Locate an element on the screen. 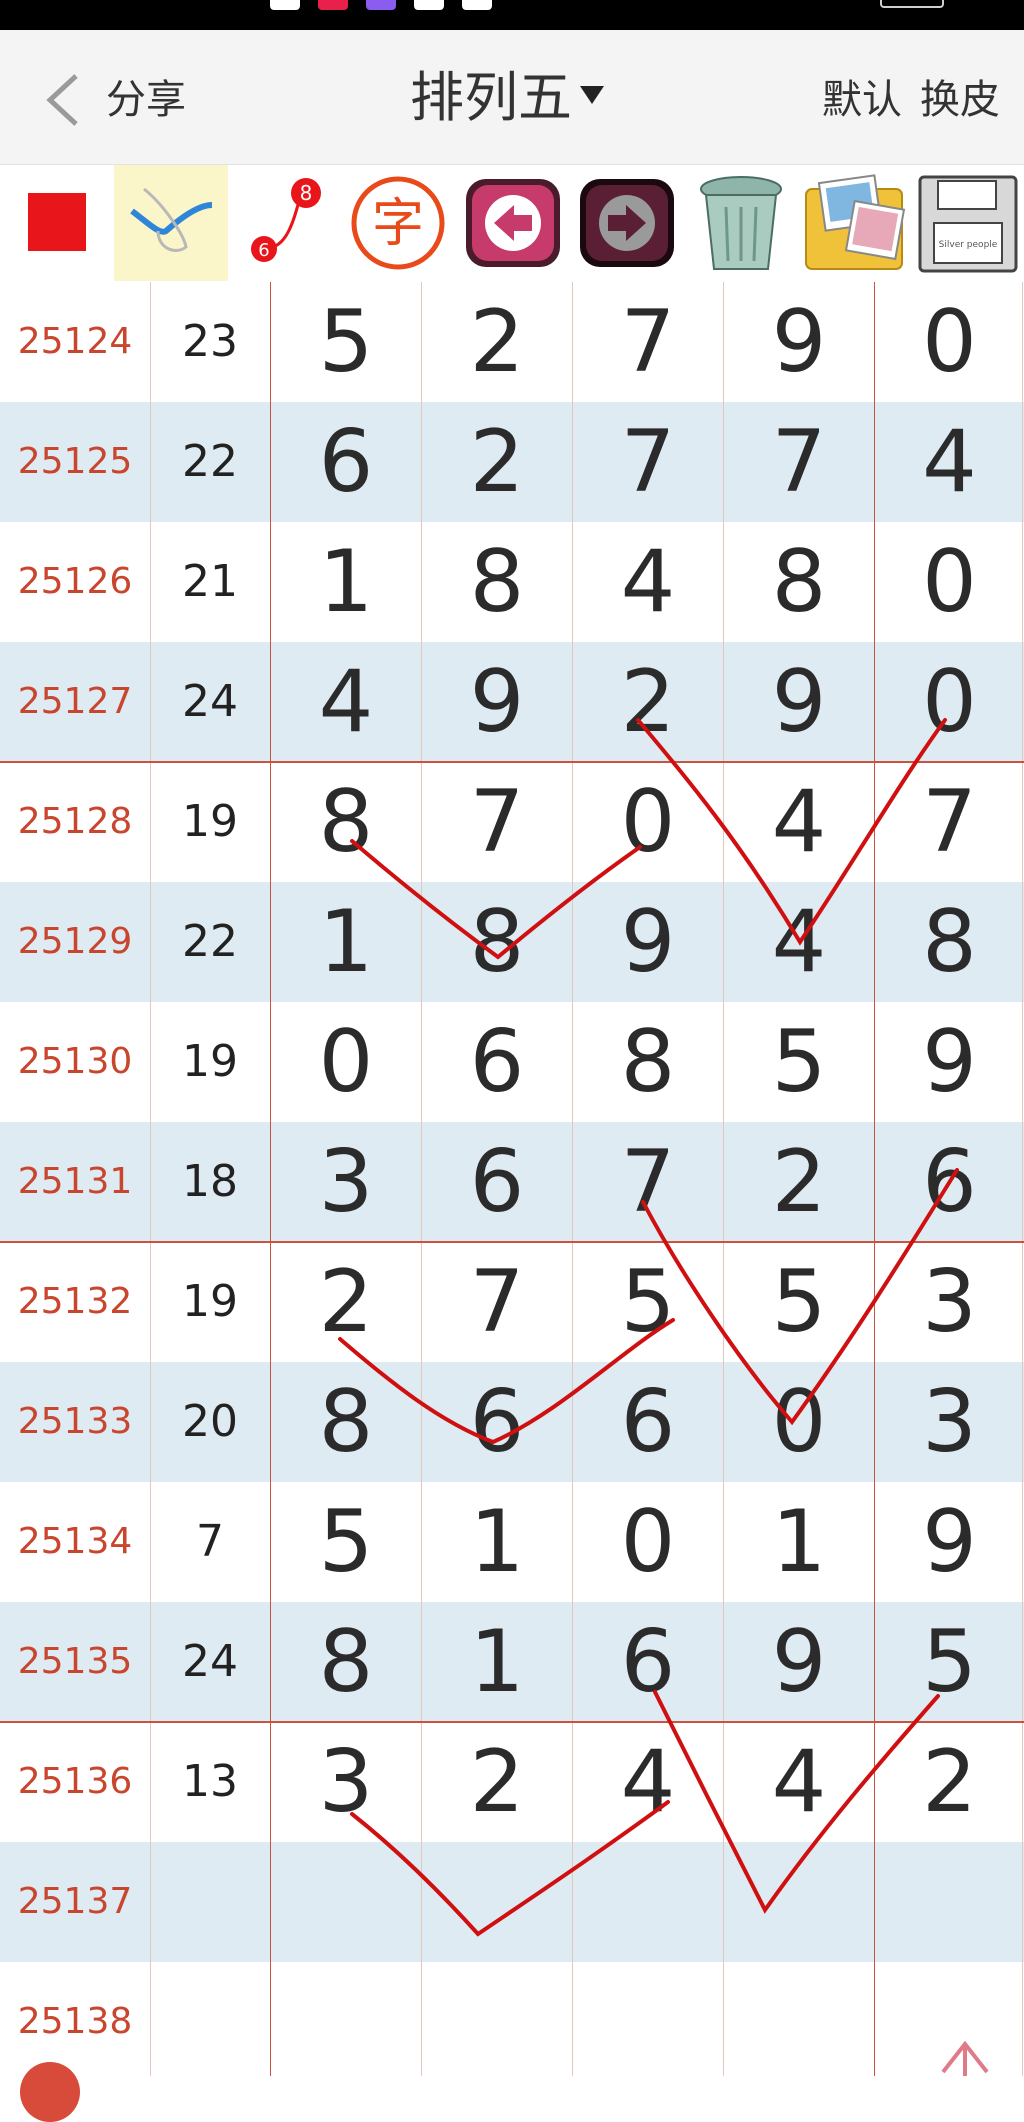 This screenshot has height=2122, width=1024. dropdown-caret-icon is located at coordinates (592, 95).